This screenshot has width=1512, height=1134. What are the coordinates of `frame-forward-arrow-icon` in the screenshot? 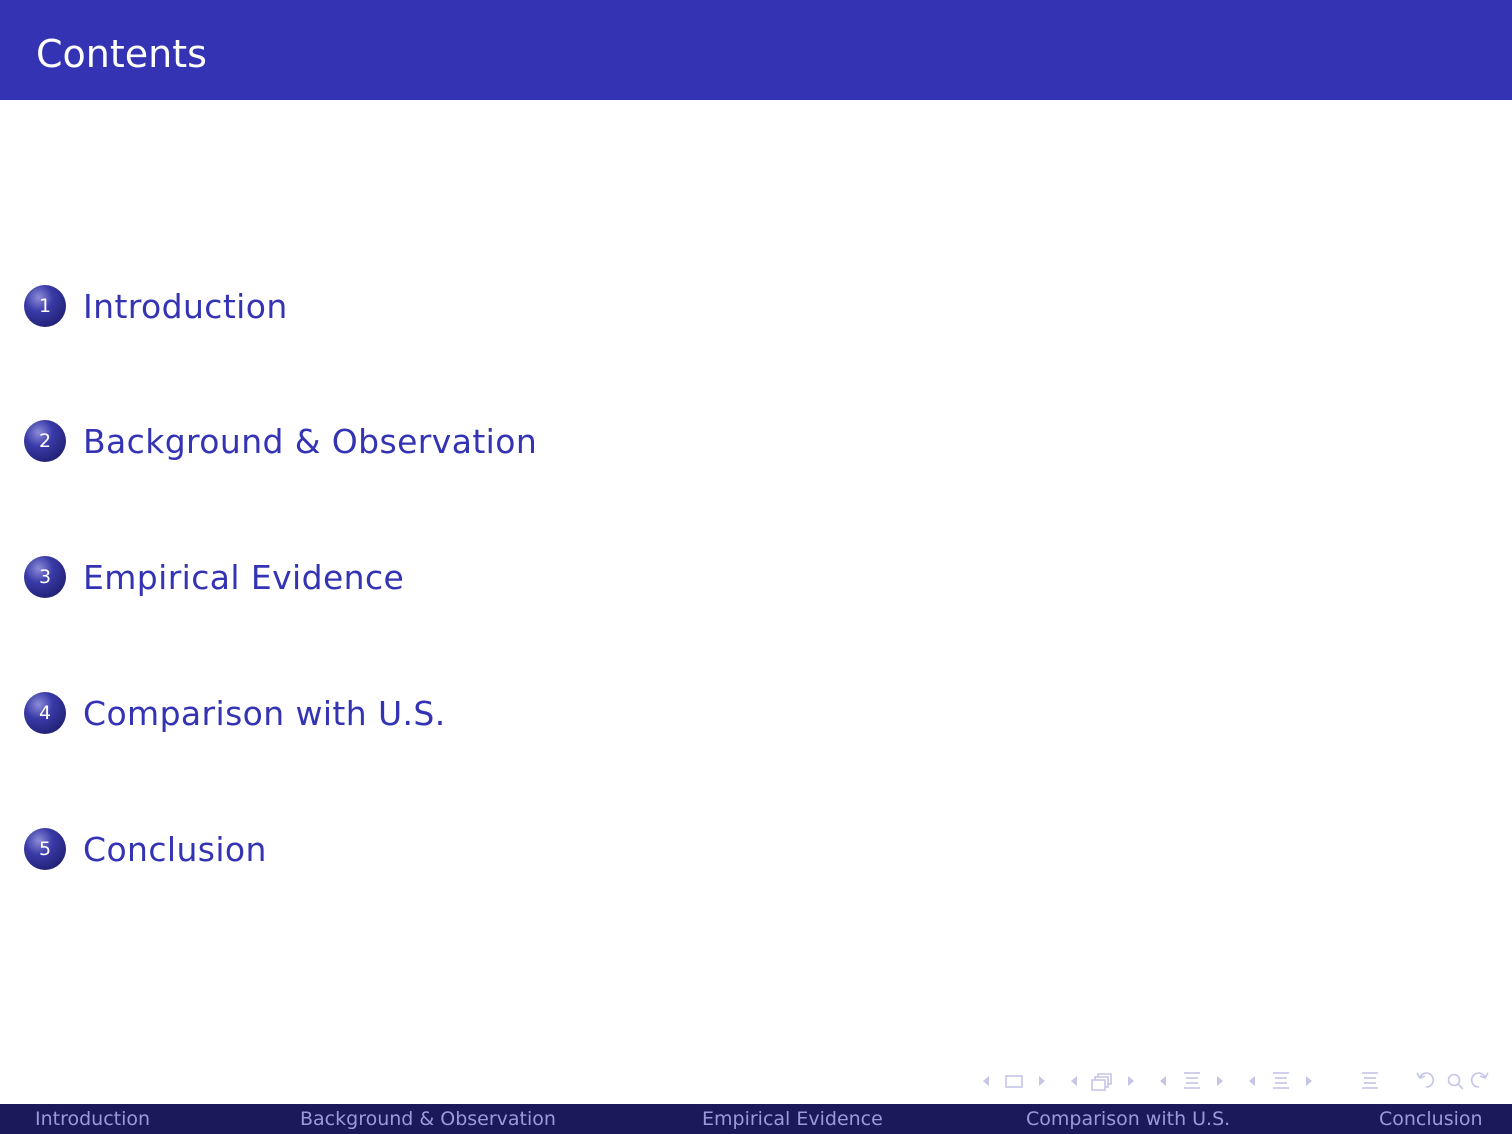 It's located at (1042, 1081).